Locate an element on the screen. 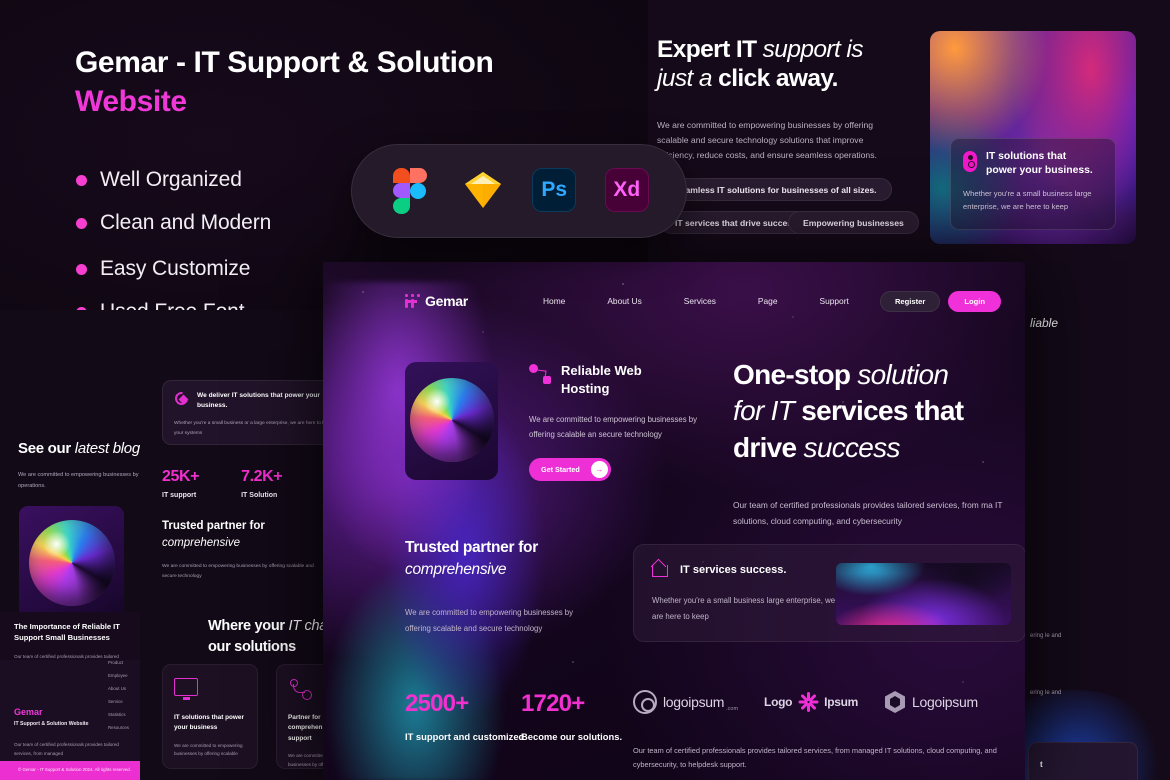 The image size is (1170, 780). login-button: Login is located at coordinates (974, 301).